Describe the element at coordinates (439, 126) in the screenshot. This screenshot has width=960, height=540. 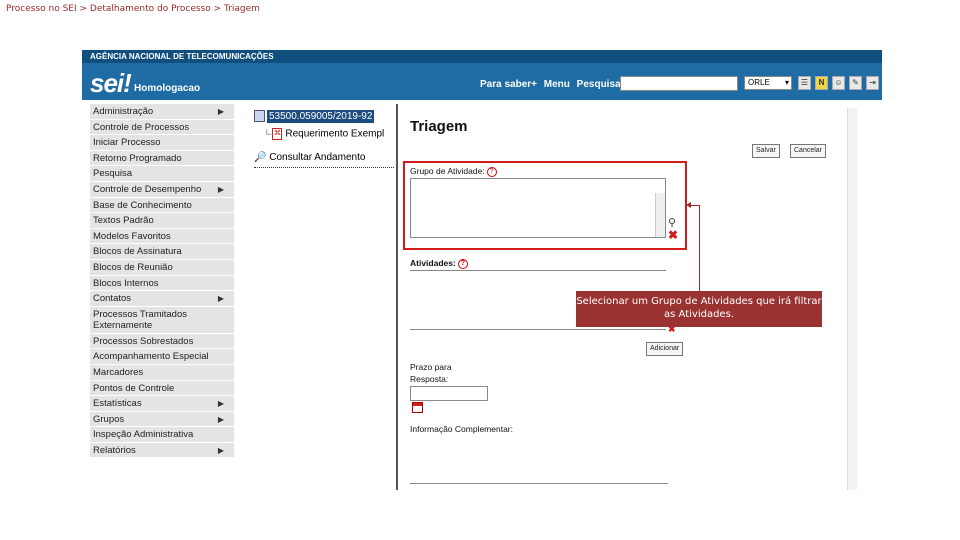
I see `page-title: Triagem` at that location.